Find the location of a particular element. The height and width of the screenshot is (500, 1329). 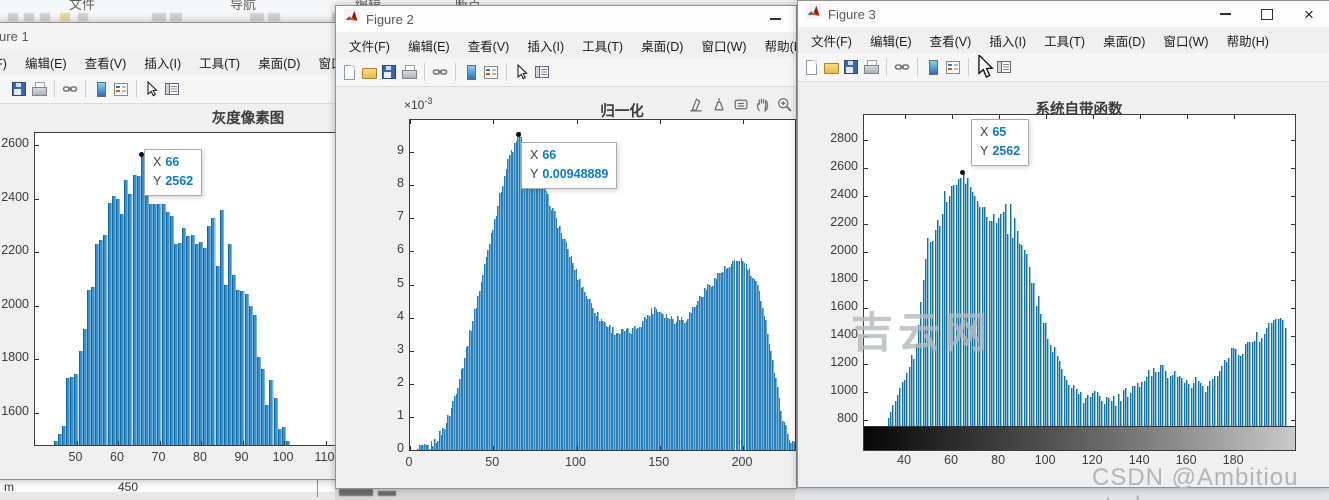

figure3-titlebar: Figure 3 × is located at coordinates (1063, 14).